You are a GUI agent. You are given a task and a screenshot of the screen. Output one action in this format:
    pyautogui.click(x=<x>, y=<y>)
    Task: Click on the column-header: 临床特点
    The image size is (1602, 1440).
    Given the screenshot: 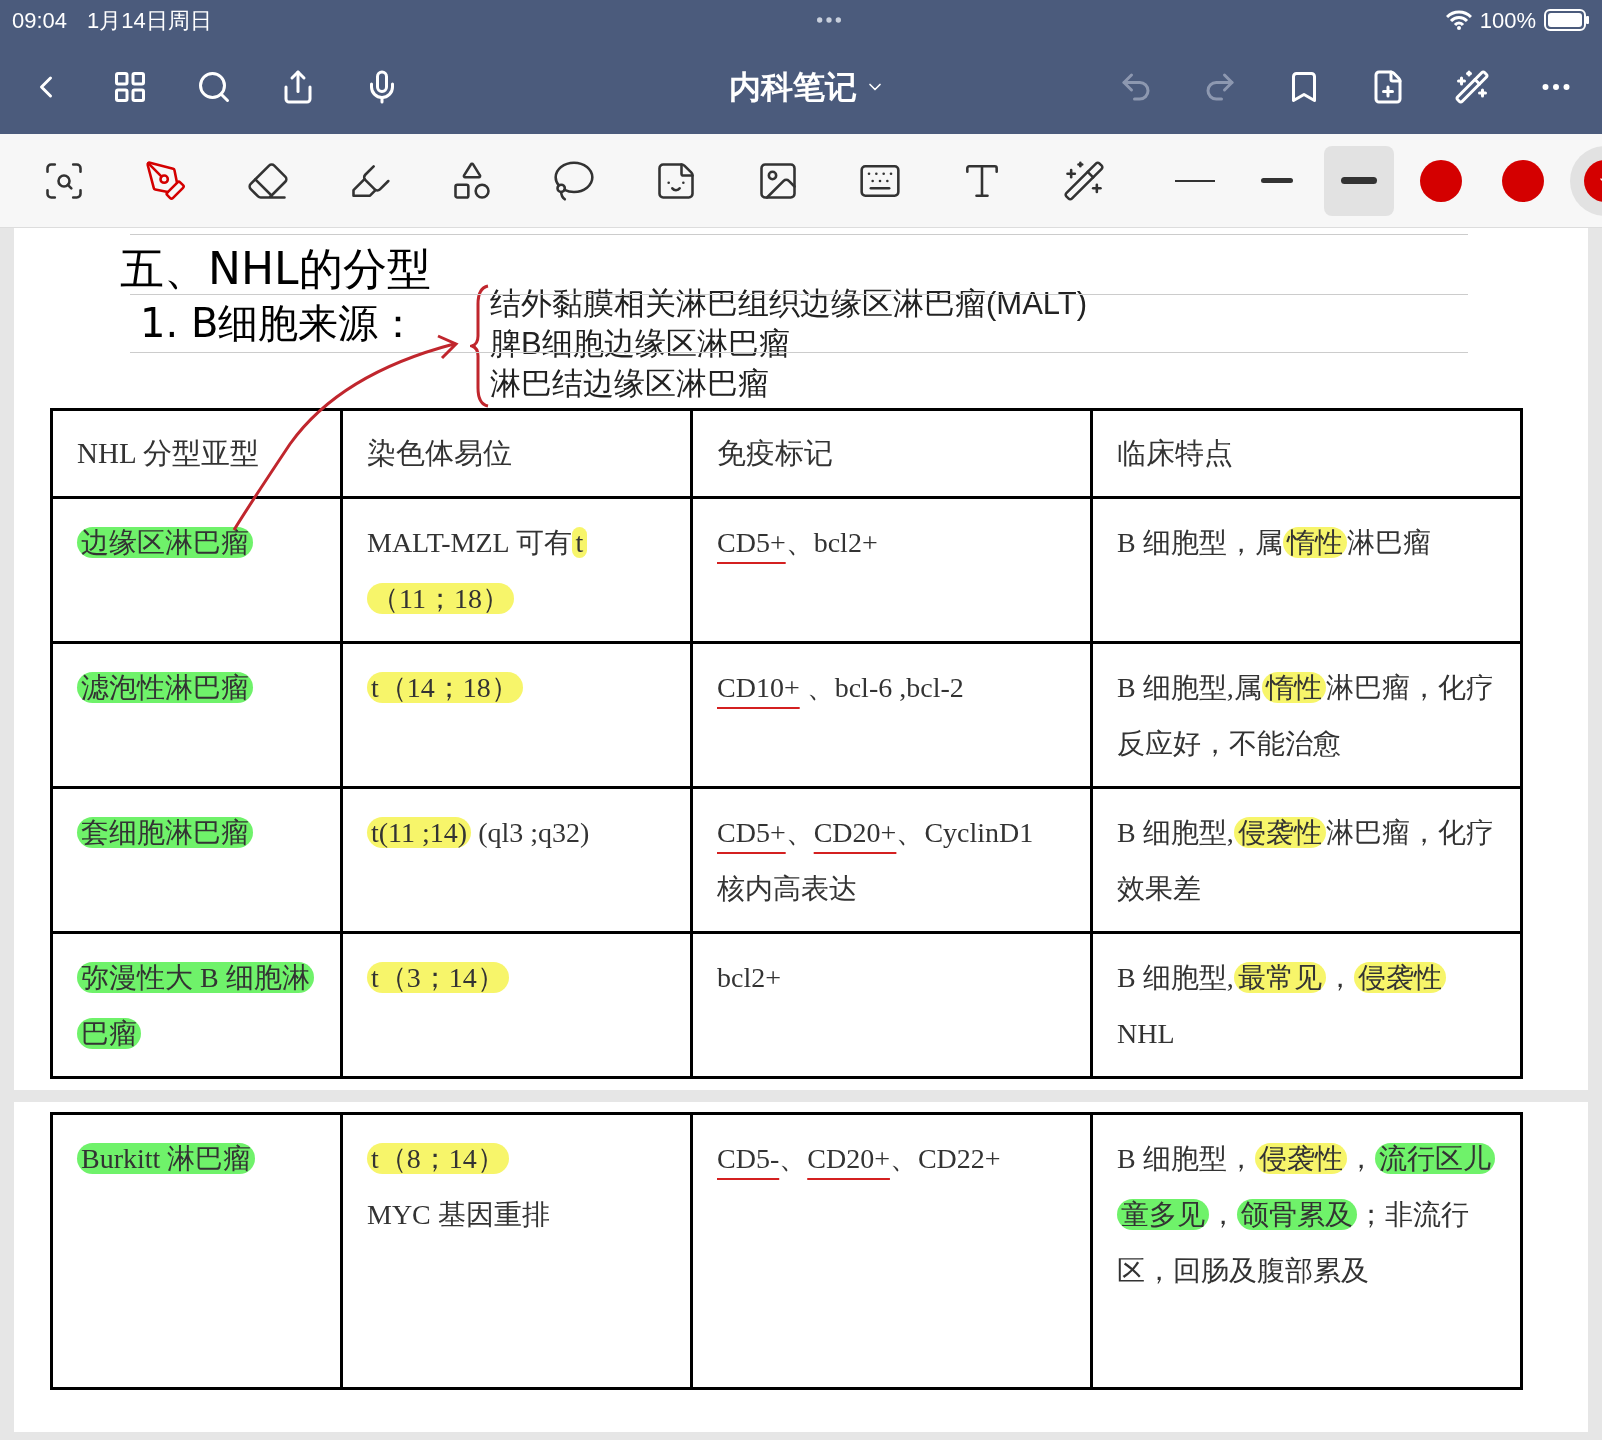 What is the action you would take?
    pyautogui.click(x=1306, y=453)
    